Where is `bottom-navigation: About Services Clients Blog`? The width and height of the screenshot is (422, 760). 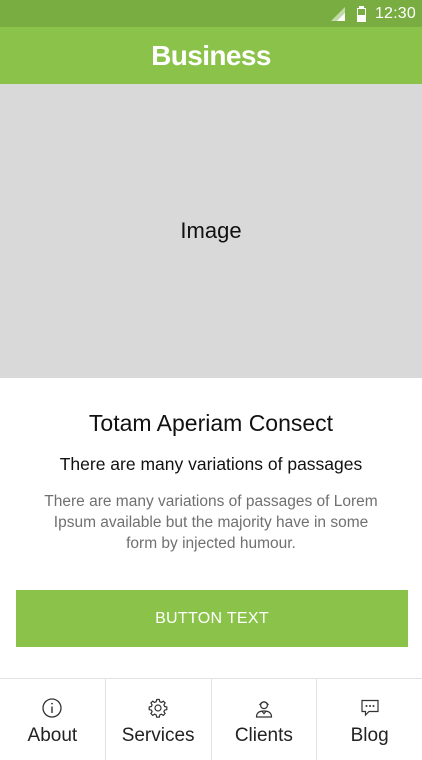
bottom-navigation: About Services Clients Blog is located at coordinates (211, 719).